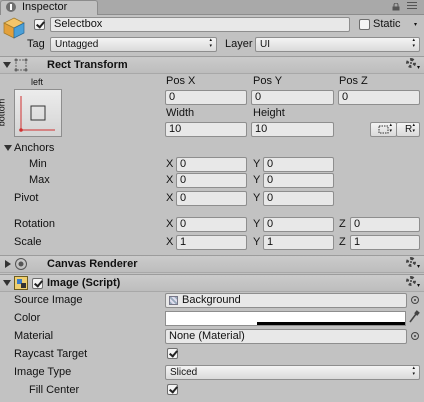 The width and height of the screenshot is (424, 402). What do you see at coordinates (84, 283) in the screenshot?
I see `image-script-title: Image (Script)` at bounding box center [84, 283].